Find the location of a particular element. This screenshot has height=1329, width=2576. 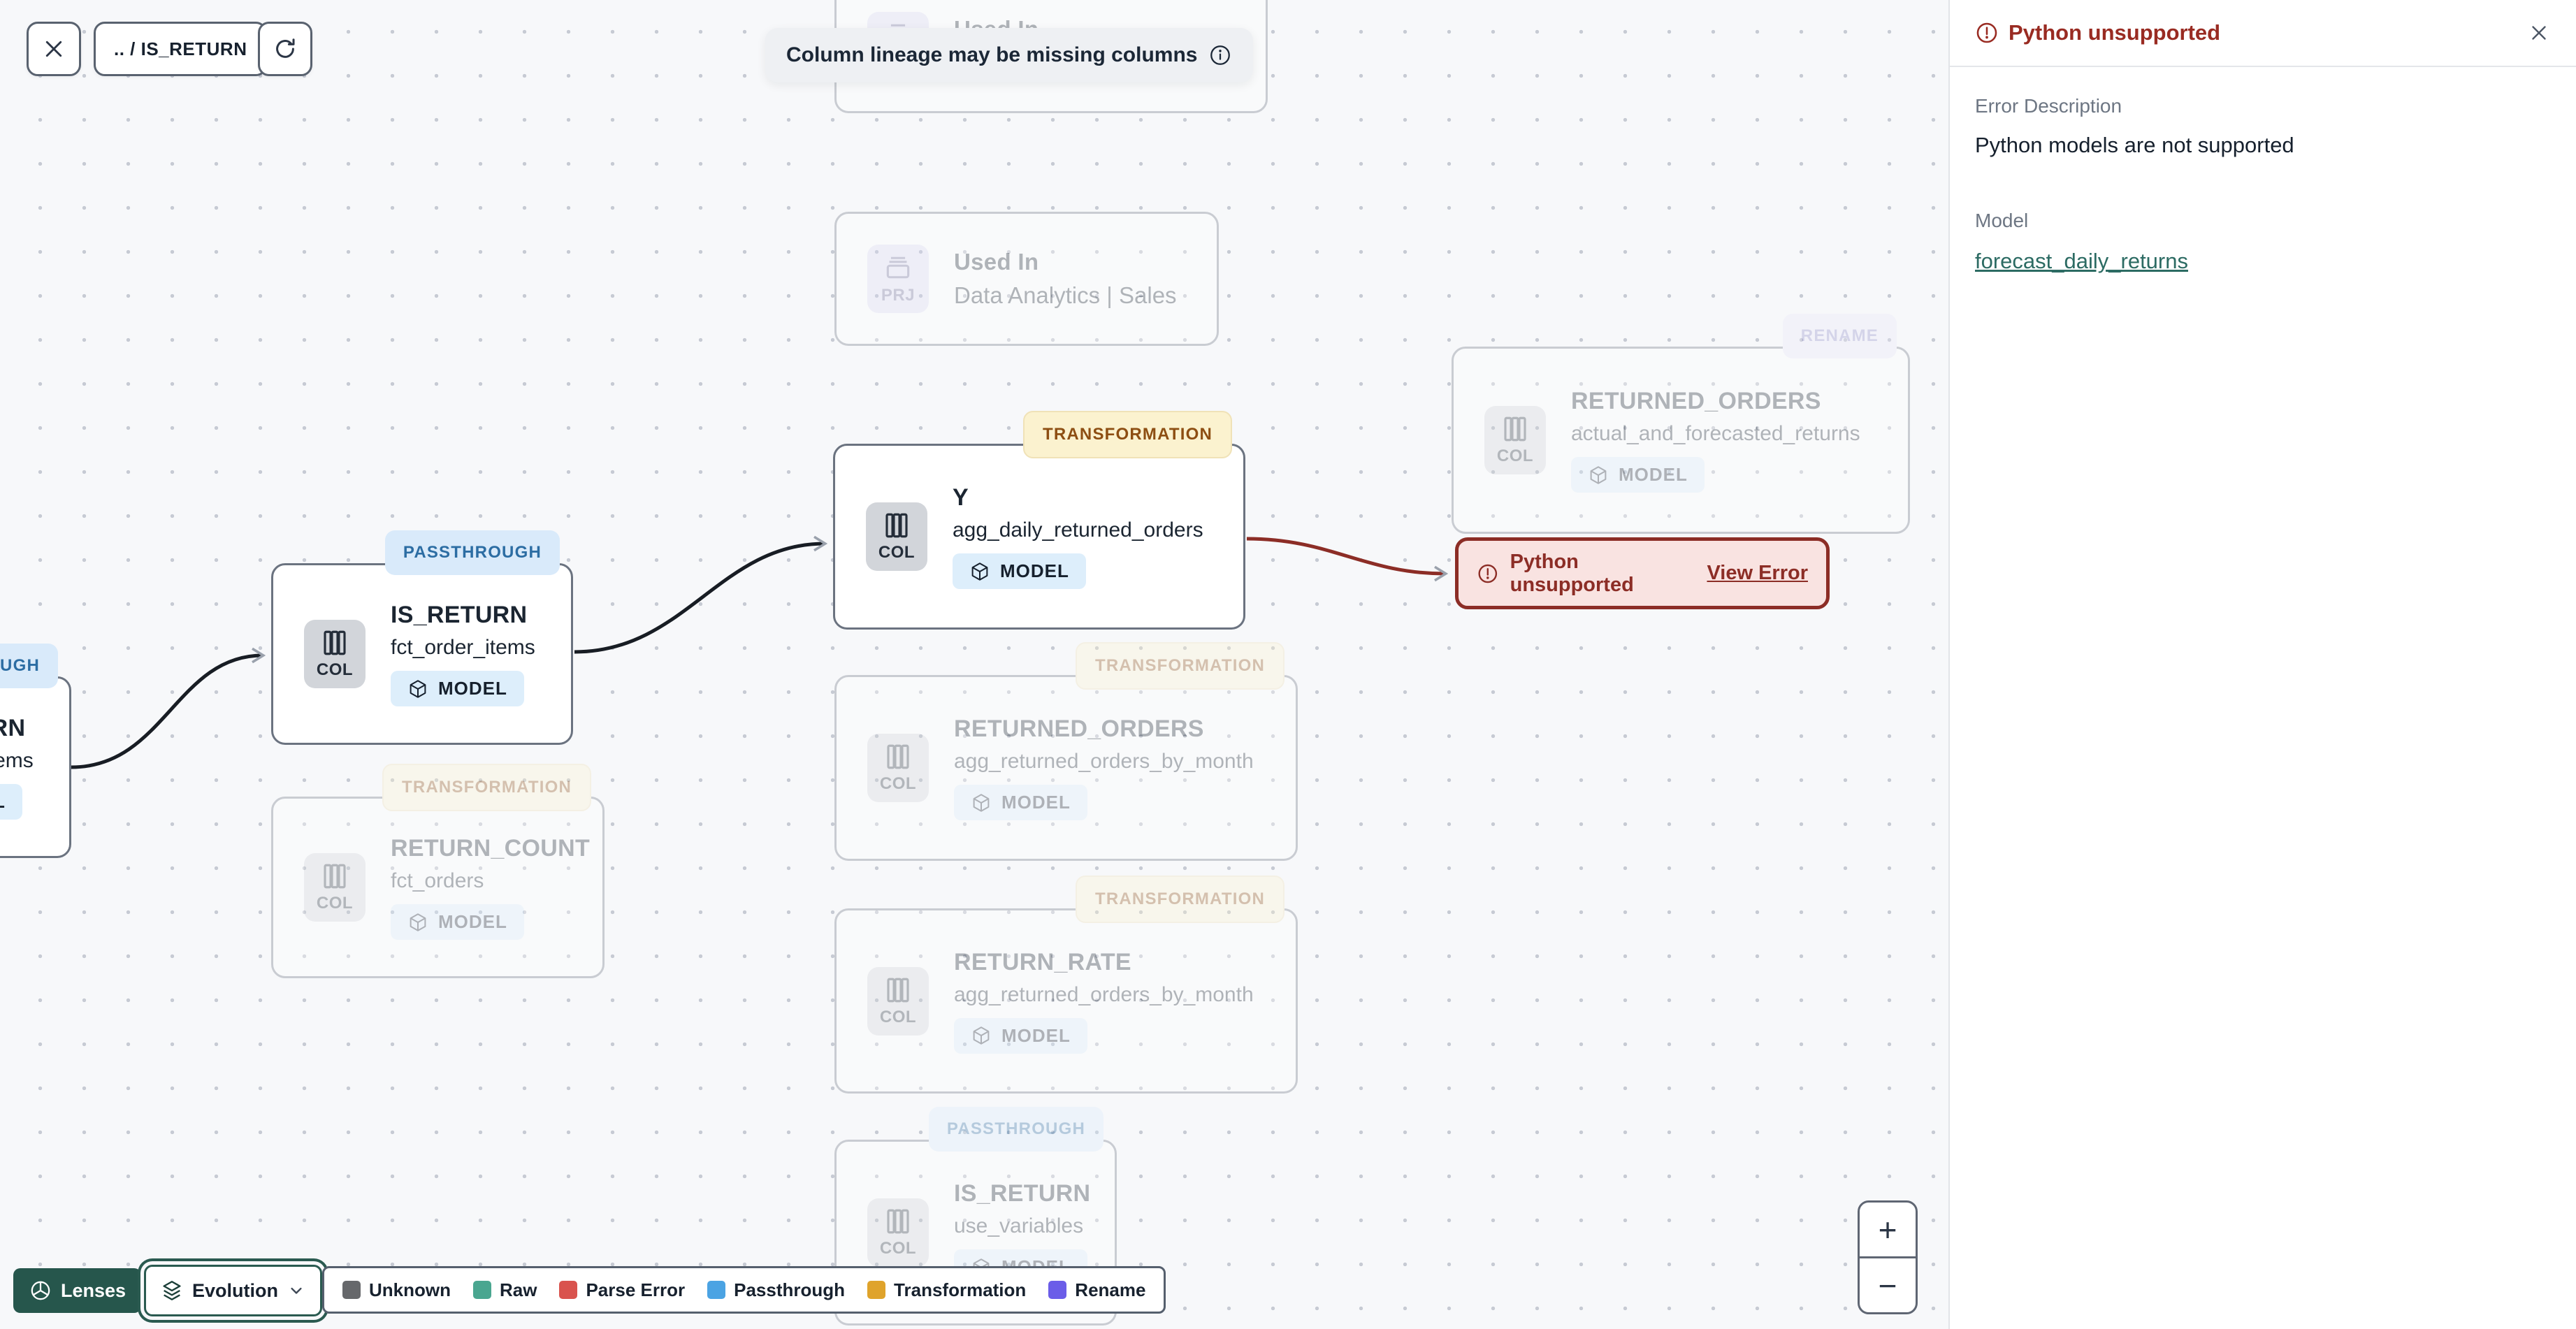

error-node-label: Python unsupported is located at coordinates (1572, 573).